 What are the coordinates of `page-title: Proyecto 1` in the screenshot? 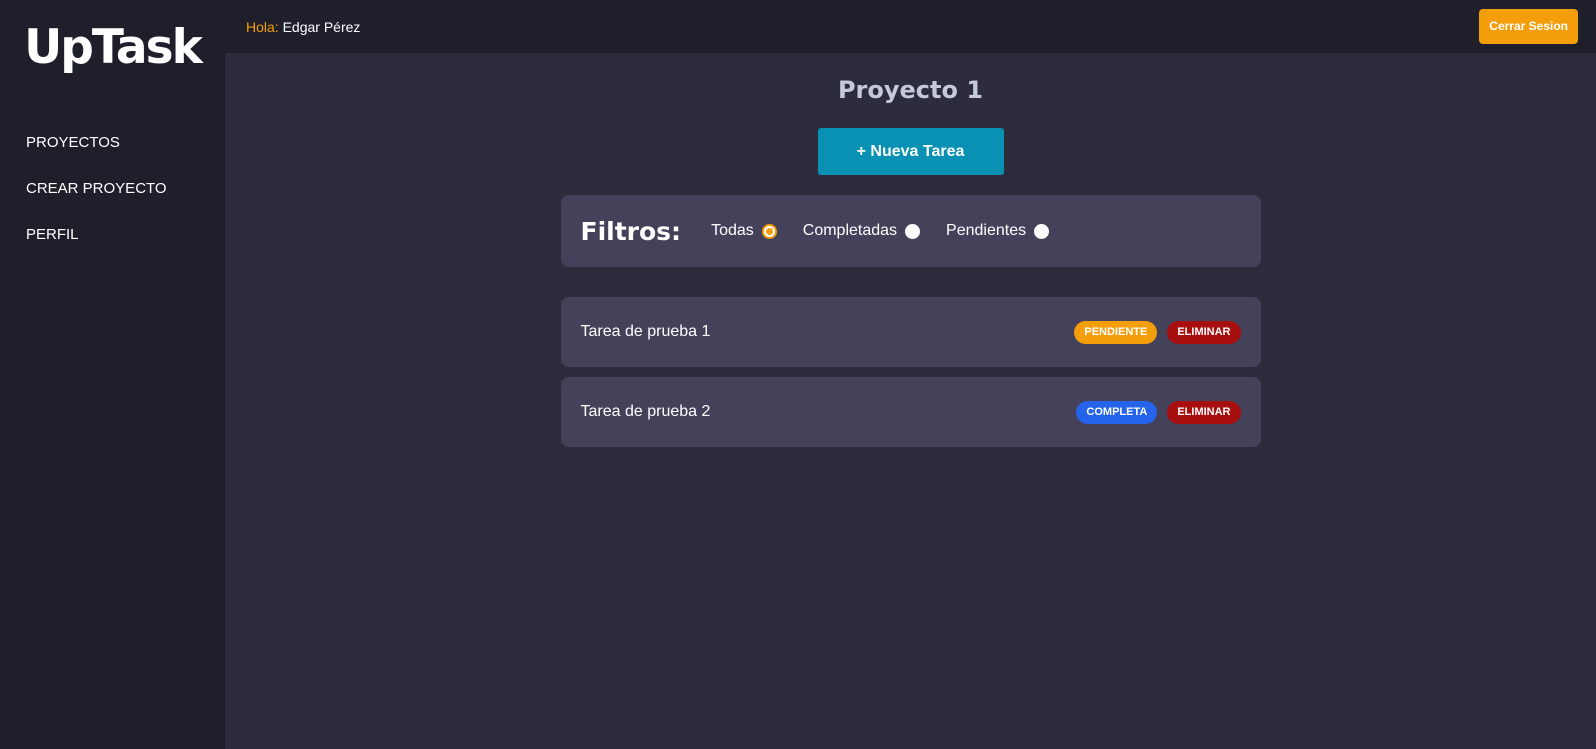 It's located at (910, 90).